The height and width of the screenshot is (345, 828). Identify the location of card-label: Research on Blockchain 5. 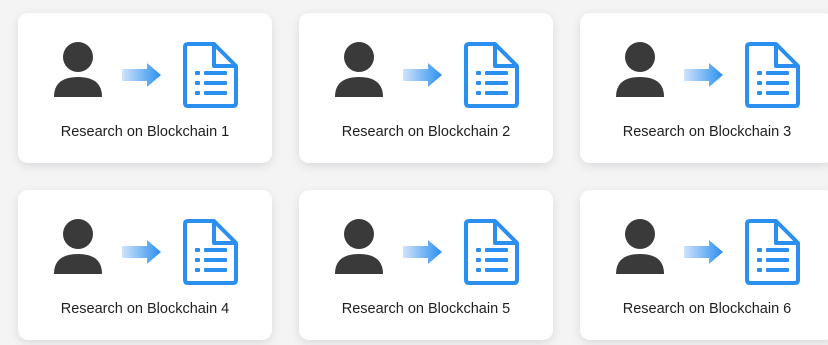
(426, 309).